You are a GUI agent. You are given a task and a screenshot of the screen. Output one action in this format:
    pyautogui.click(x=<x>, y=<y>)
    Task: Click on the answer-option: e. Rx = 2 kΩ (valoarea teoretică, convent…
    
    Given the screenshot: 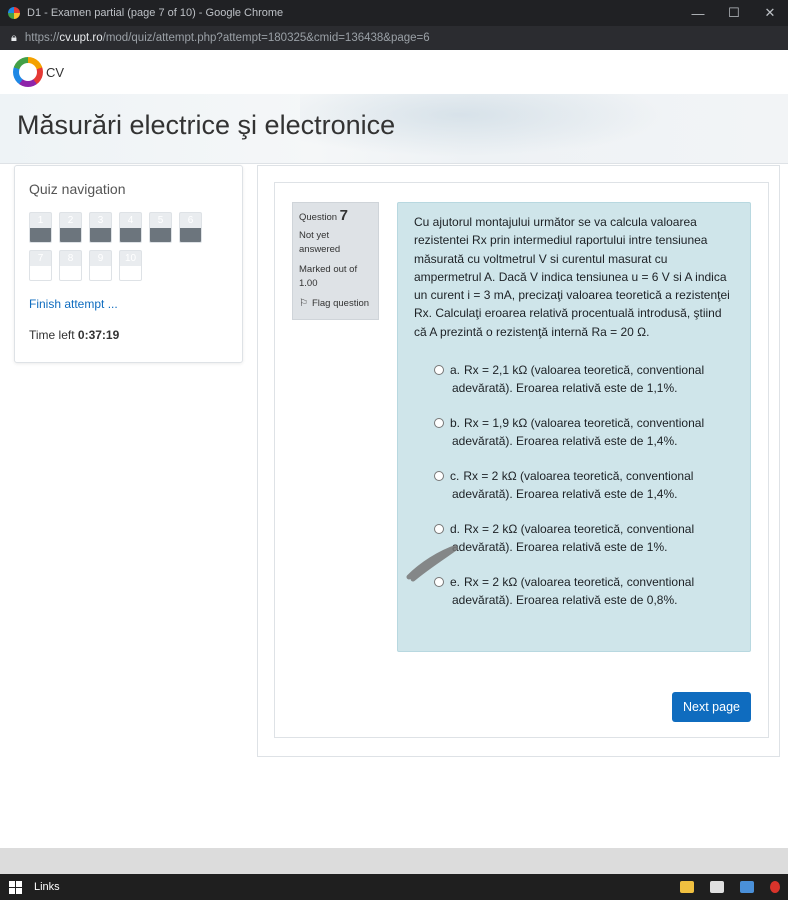 What is the action you would take?
    pyautogui.click(x=574, y=591)
    